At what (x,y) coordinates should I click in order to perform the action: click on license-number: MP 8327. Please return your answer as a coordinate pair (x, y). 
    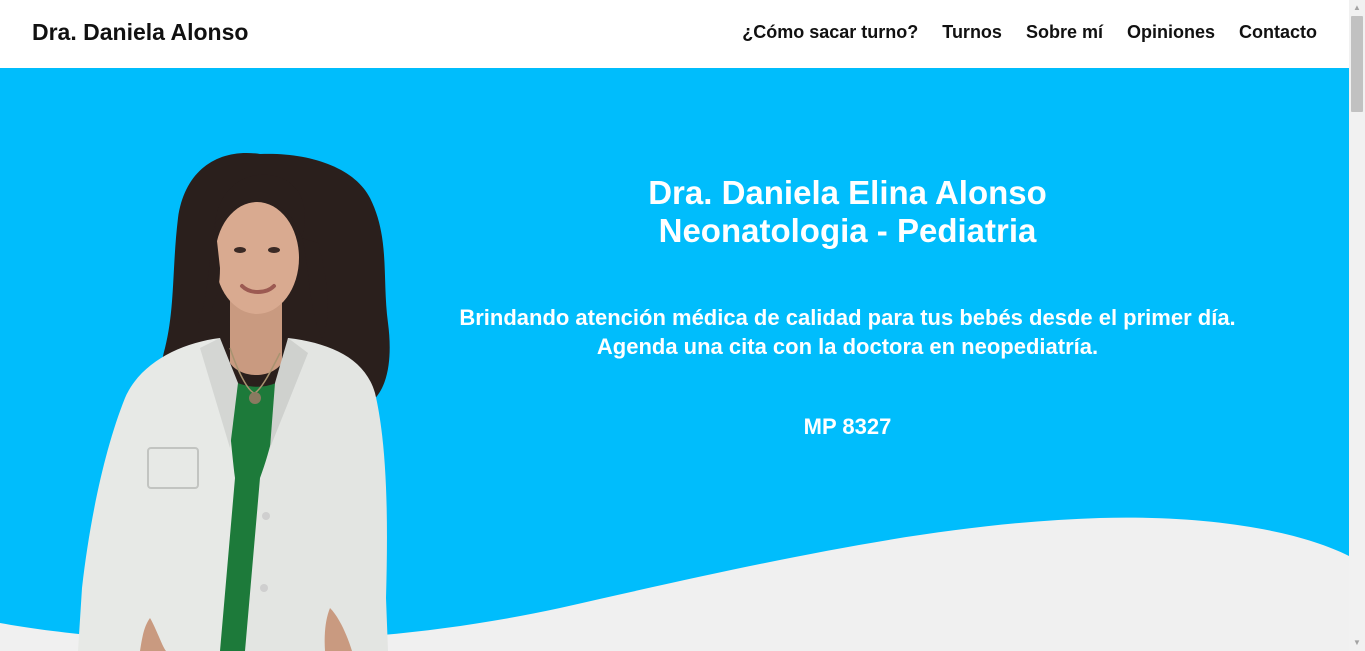
    Looking at the image, I should click on (847, 426).